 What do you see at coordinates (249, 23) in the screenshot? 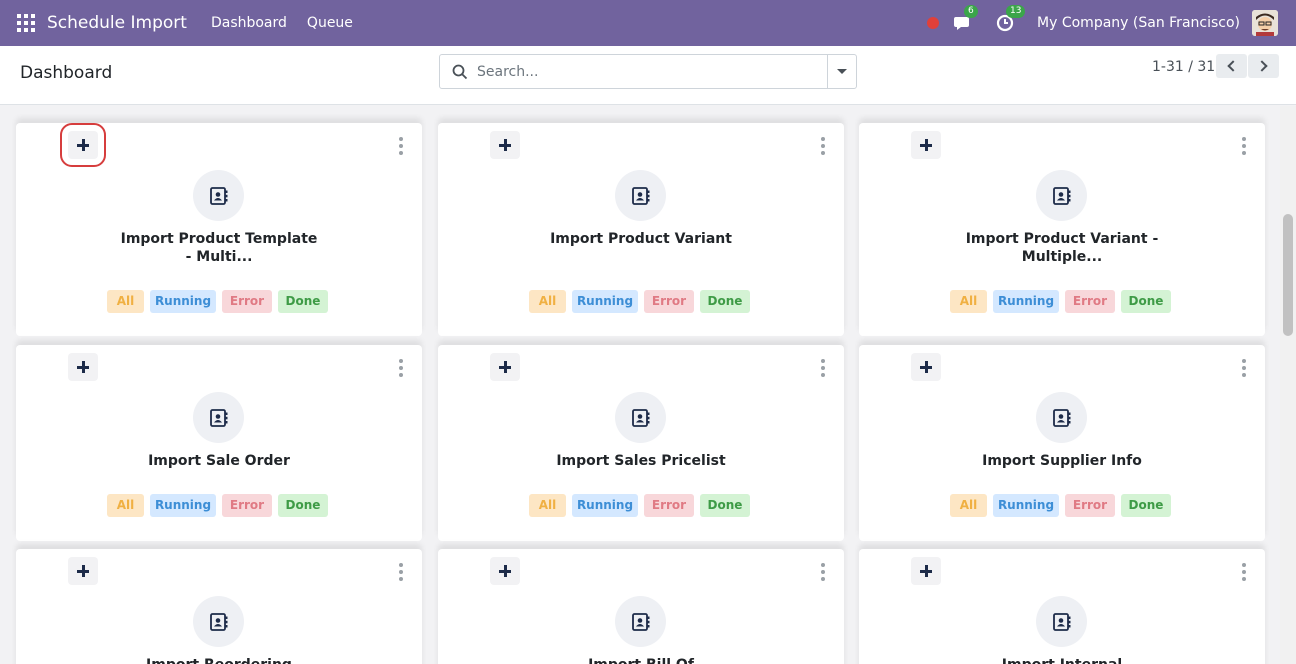
I see `menu-dashboard: Dashboard` at bounding box center [249, 23].